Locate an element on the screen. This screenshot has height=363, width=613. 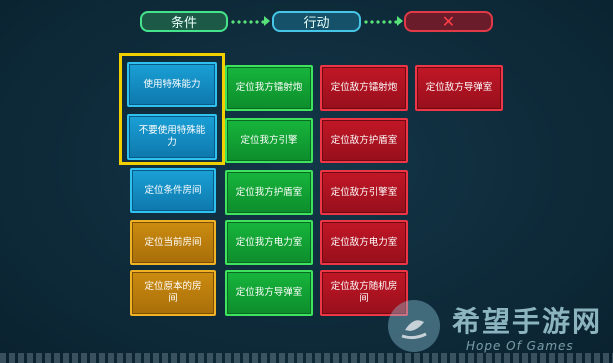
target-enemy-power-room-button: 定位敌方电力室 is located at coordinates (364, 242).